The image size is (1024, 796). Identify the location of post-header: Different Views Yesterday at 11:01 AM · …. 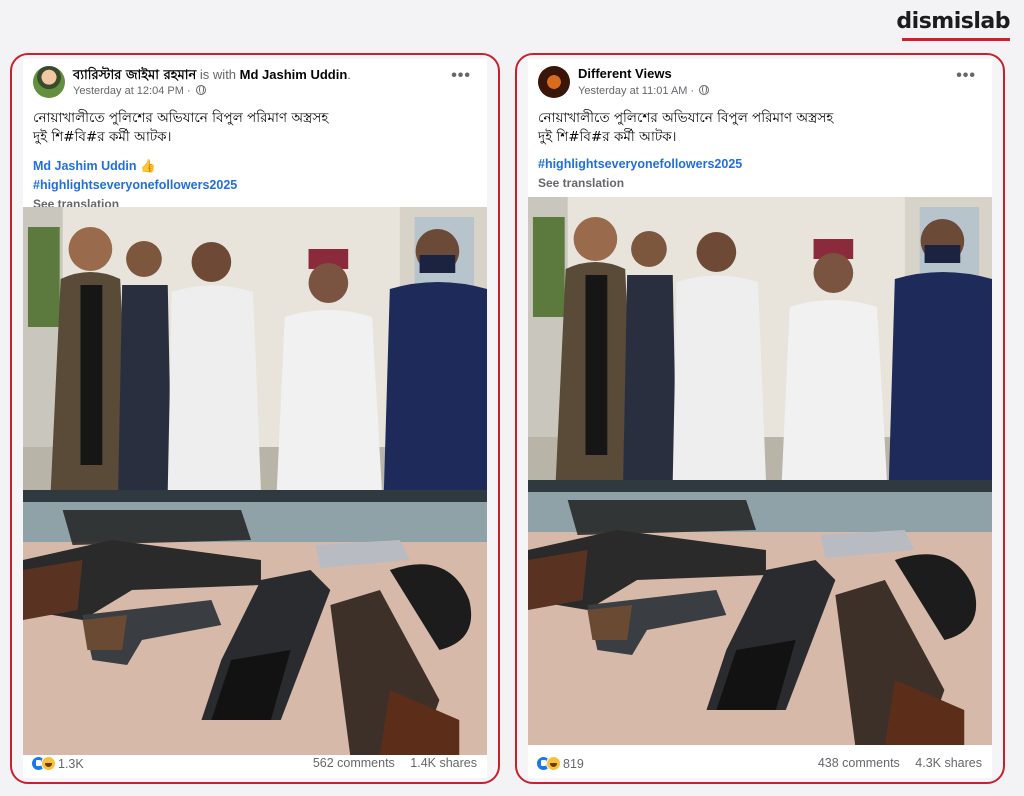
(760, 84).